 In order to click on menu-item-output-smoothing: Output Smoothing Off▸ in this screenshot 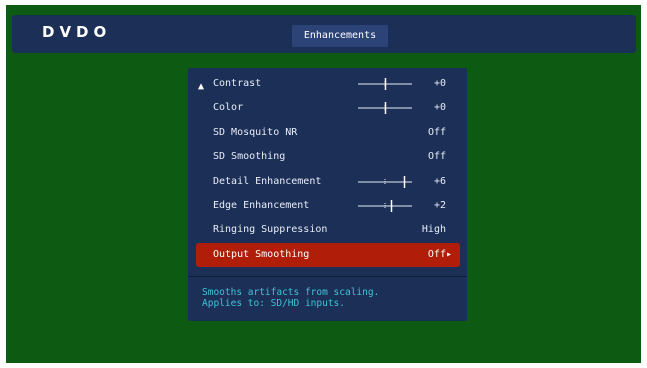, I will do `click(328, 255)`.